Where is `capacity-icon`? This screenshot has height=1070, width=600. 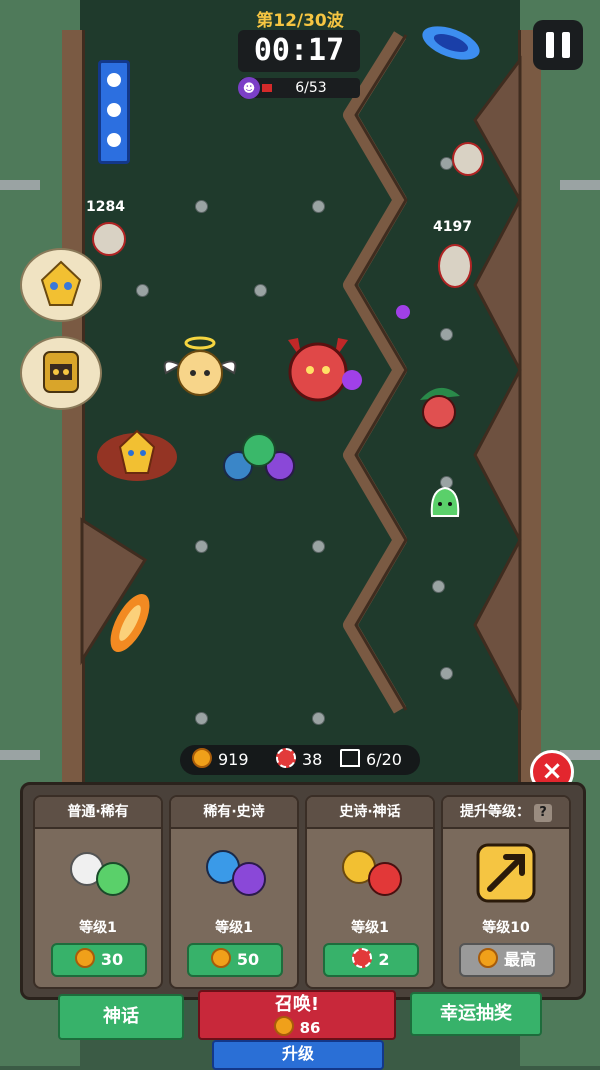 capacity-icon is located at coordinates (350, 758).